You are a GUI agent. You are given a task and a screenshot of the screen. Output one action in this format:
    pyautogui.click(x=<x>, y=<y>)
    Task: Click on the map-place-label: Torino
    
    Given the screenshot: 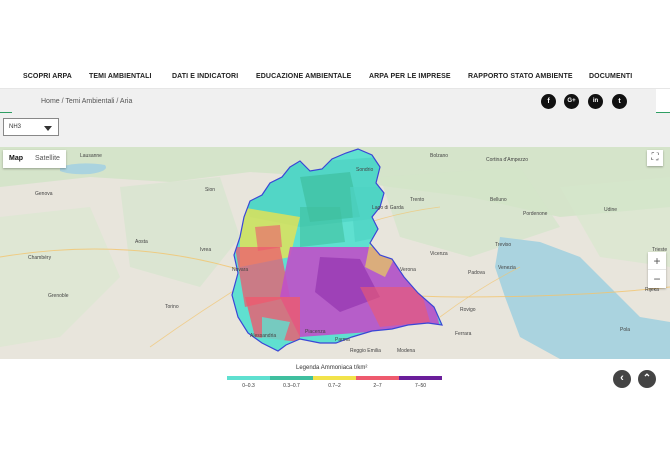 What is the action you would take?
    pyautogui.click(x=172, y=307)
    